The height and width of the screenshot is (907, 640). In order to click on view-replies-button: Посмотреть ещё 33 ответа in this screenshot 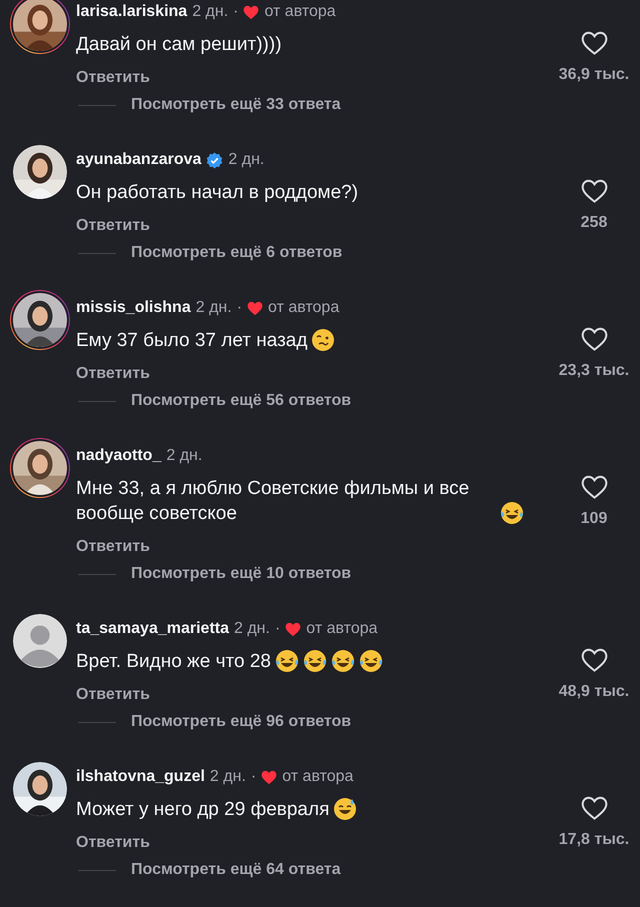, I will do `click(236, 105)`.